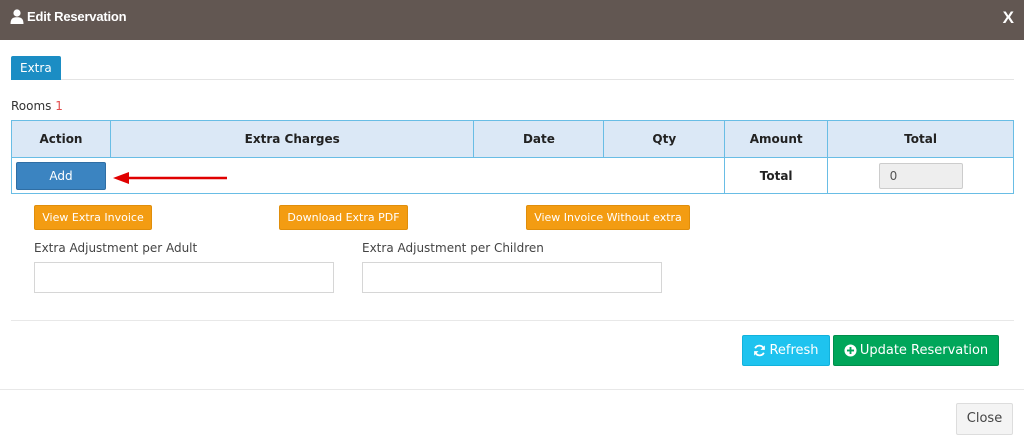 The width and height of the screenshot is (1024, 441). What do you see at coordinates (512, 68) in the screenshot?
I see `tab-bar: Extra` at bounding box center [512, 68].